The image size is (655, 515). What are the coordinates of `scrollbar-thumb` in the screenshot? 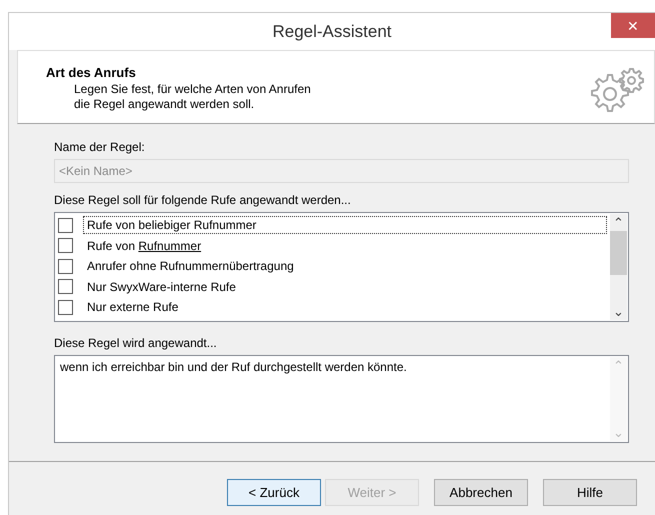 It's located at (618, 253).